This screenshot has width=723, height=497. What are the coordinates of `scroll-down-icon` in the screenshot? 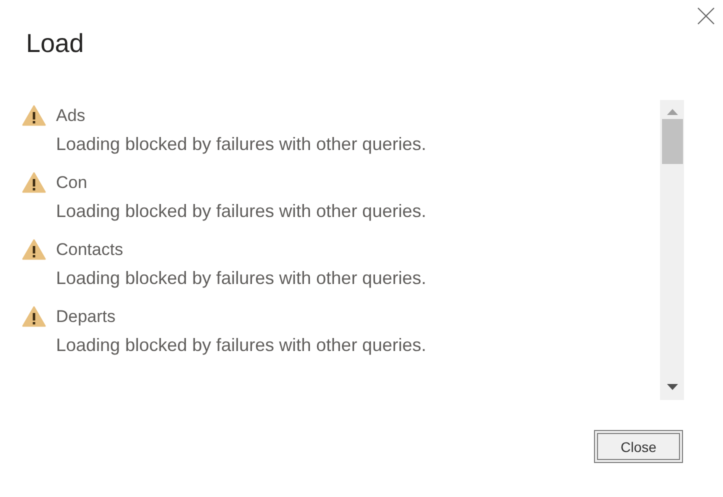 It's located at (672, 387).